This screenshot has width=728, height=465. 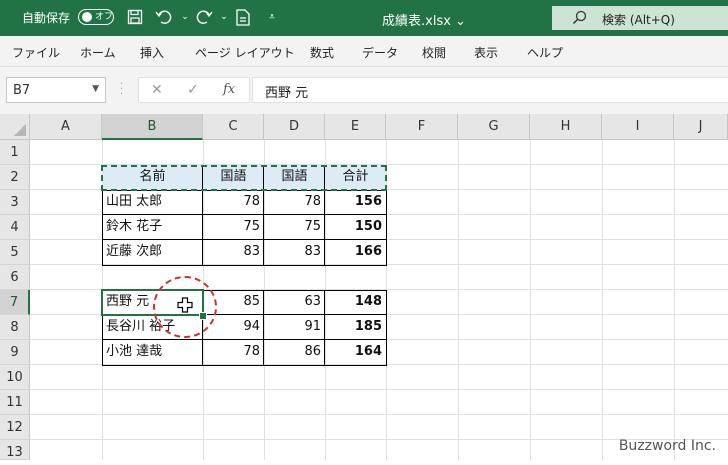 What do you see at coordinates (380, 52) in the screenshot?
I see `tab-data: データ` at bounding box center [380, 52].